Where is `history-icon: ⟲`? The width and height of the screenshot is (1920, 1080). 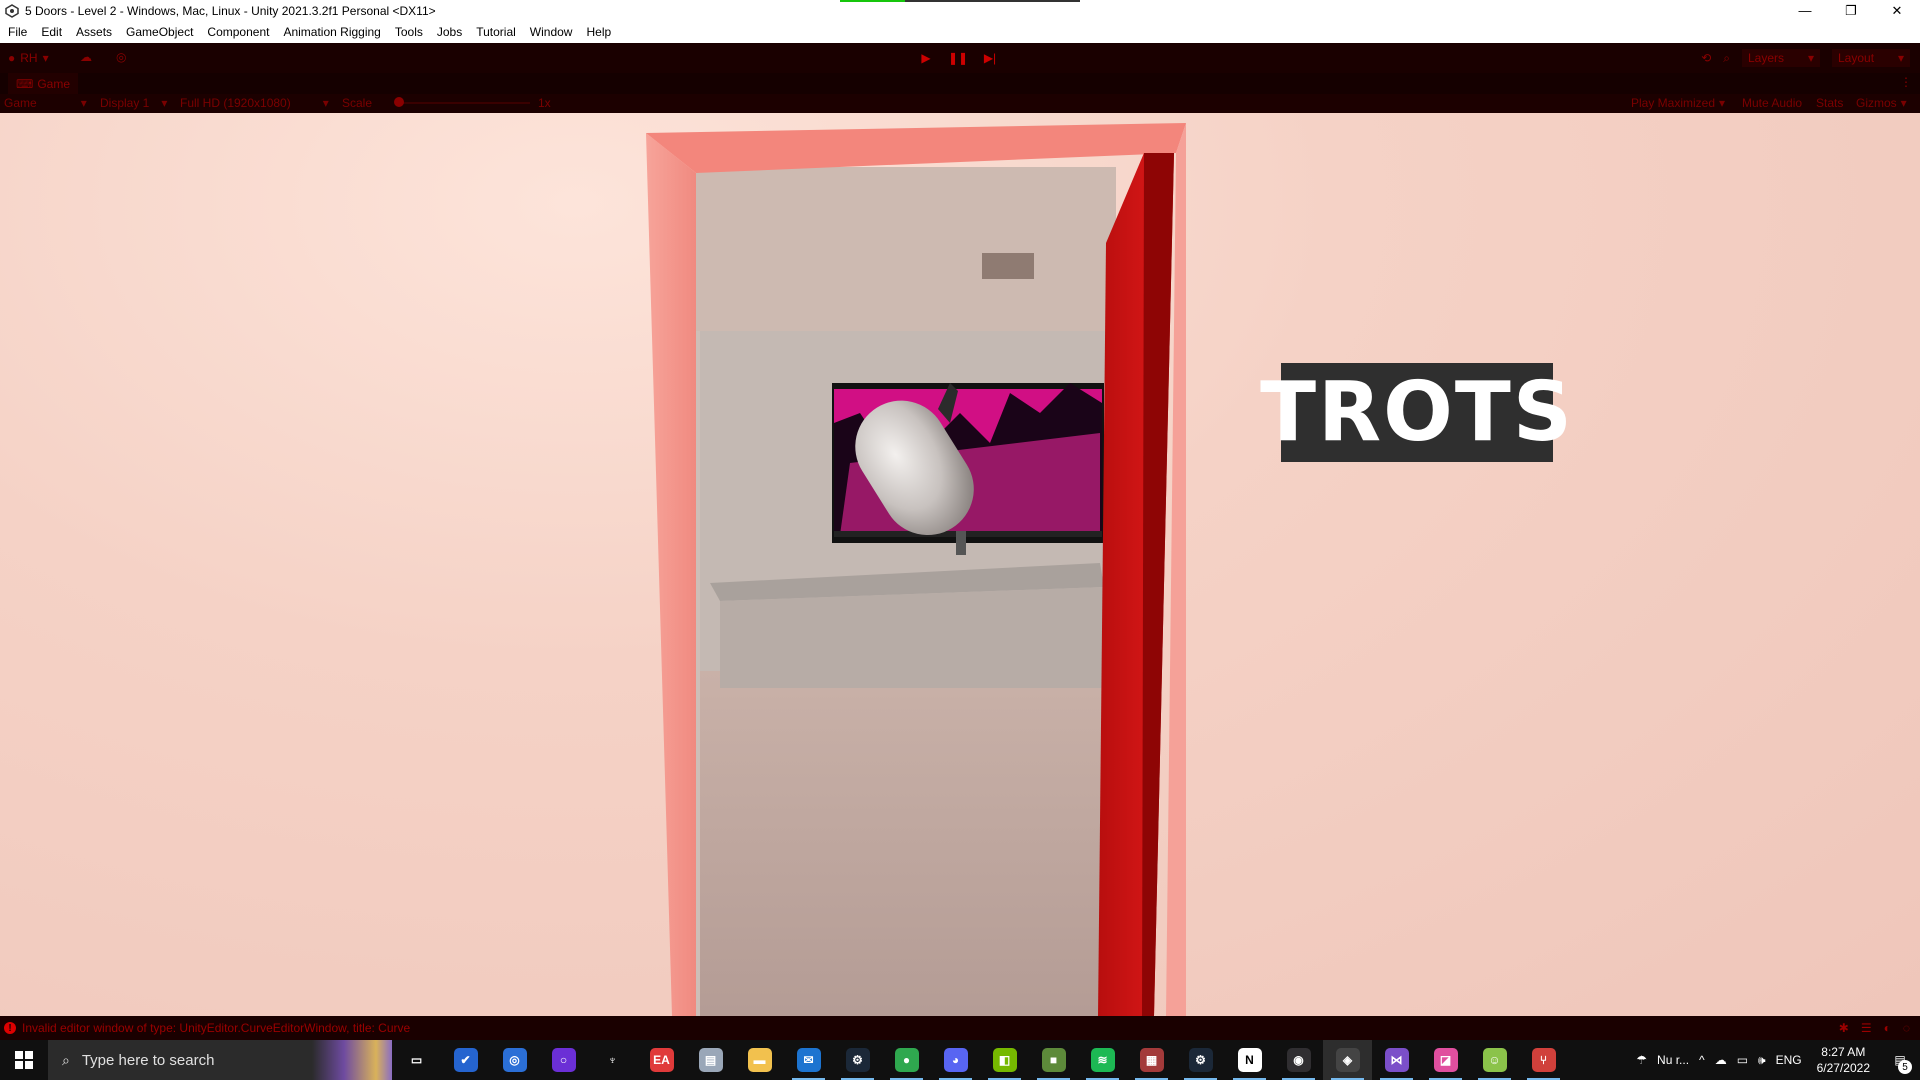 history-icon: ⟲ is located at coordinates (1706, 58).